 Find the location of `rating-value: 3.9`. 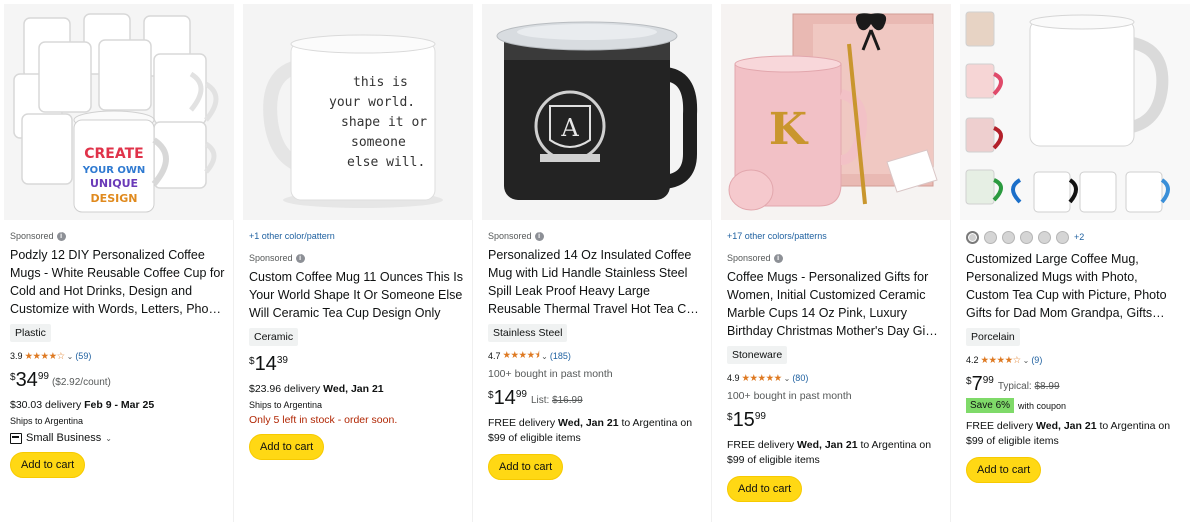

rating-value: 3.9 is located at coordinates (16, 356).